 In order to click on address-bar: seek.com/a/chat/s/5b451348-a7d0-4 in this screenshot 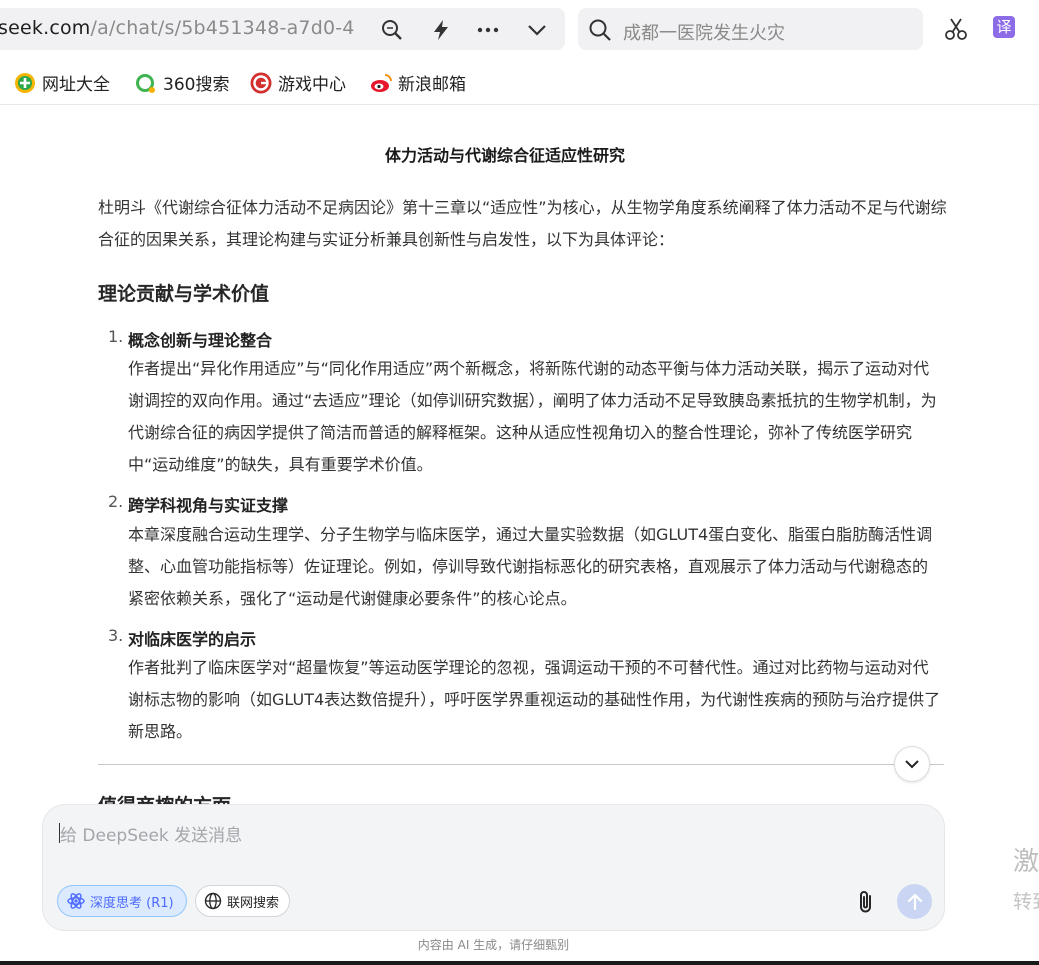, I will do `click(282, 29)`.